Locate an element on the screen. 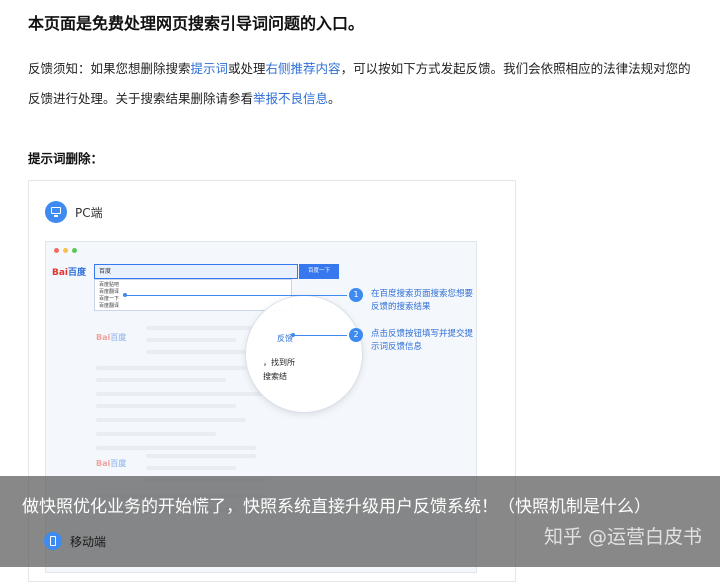 This screenshot has width=720, height=582. window-controls is located at coordinates (65, 250).